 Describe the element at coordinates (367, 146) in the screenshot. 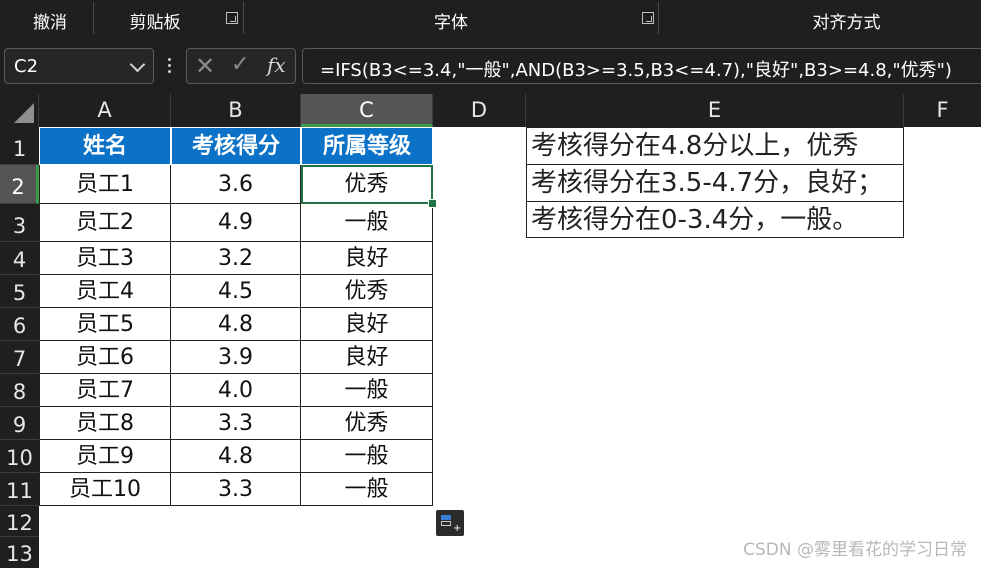

I see `header-grade: 所属等级` at that location.